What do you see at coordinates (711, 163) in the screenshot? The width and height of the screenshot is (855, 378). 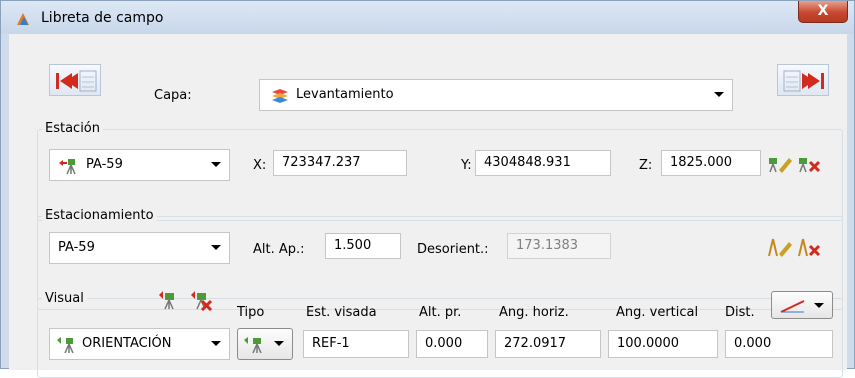 I see `z-field: 1825.000` at bounding box center [711, 163].